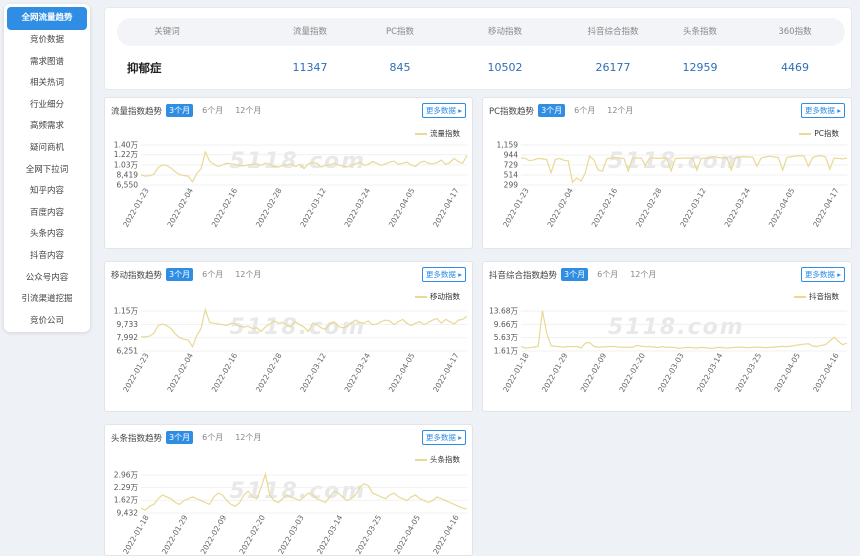  What do you see at coordinates (47, 192) in the screenshot?
I see `sidebar-item: 知乎内容` at bounding box center [47, 192].